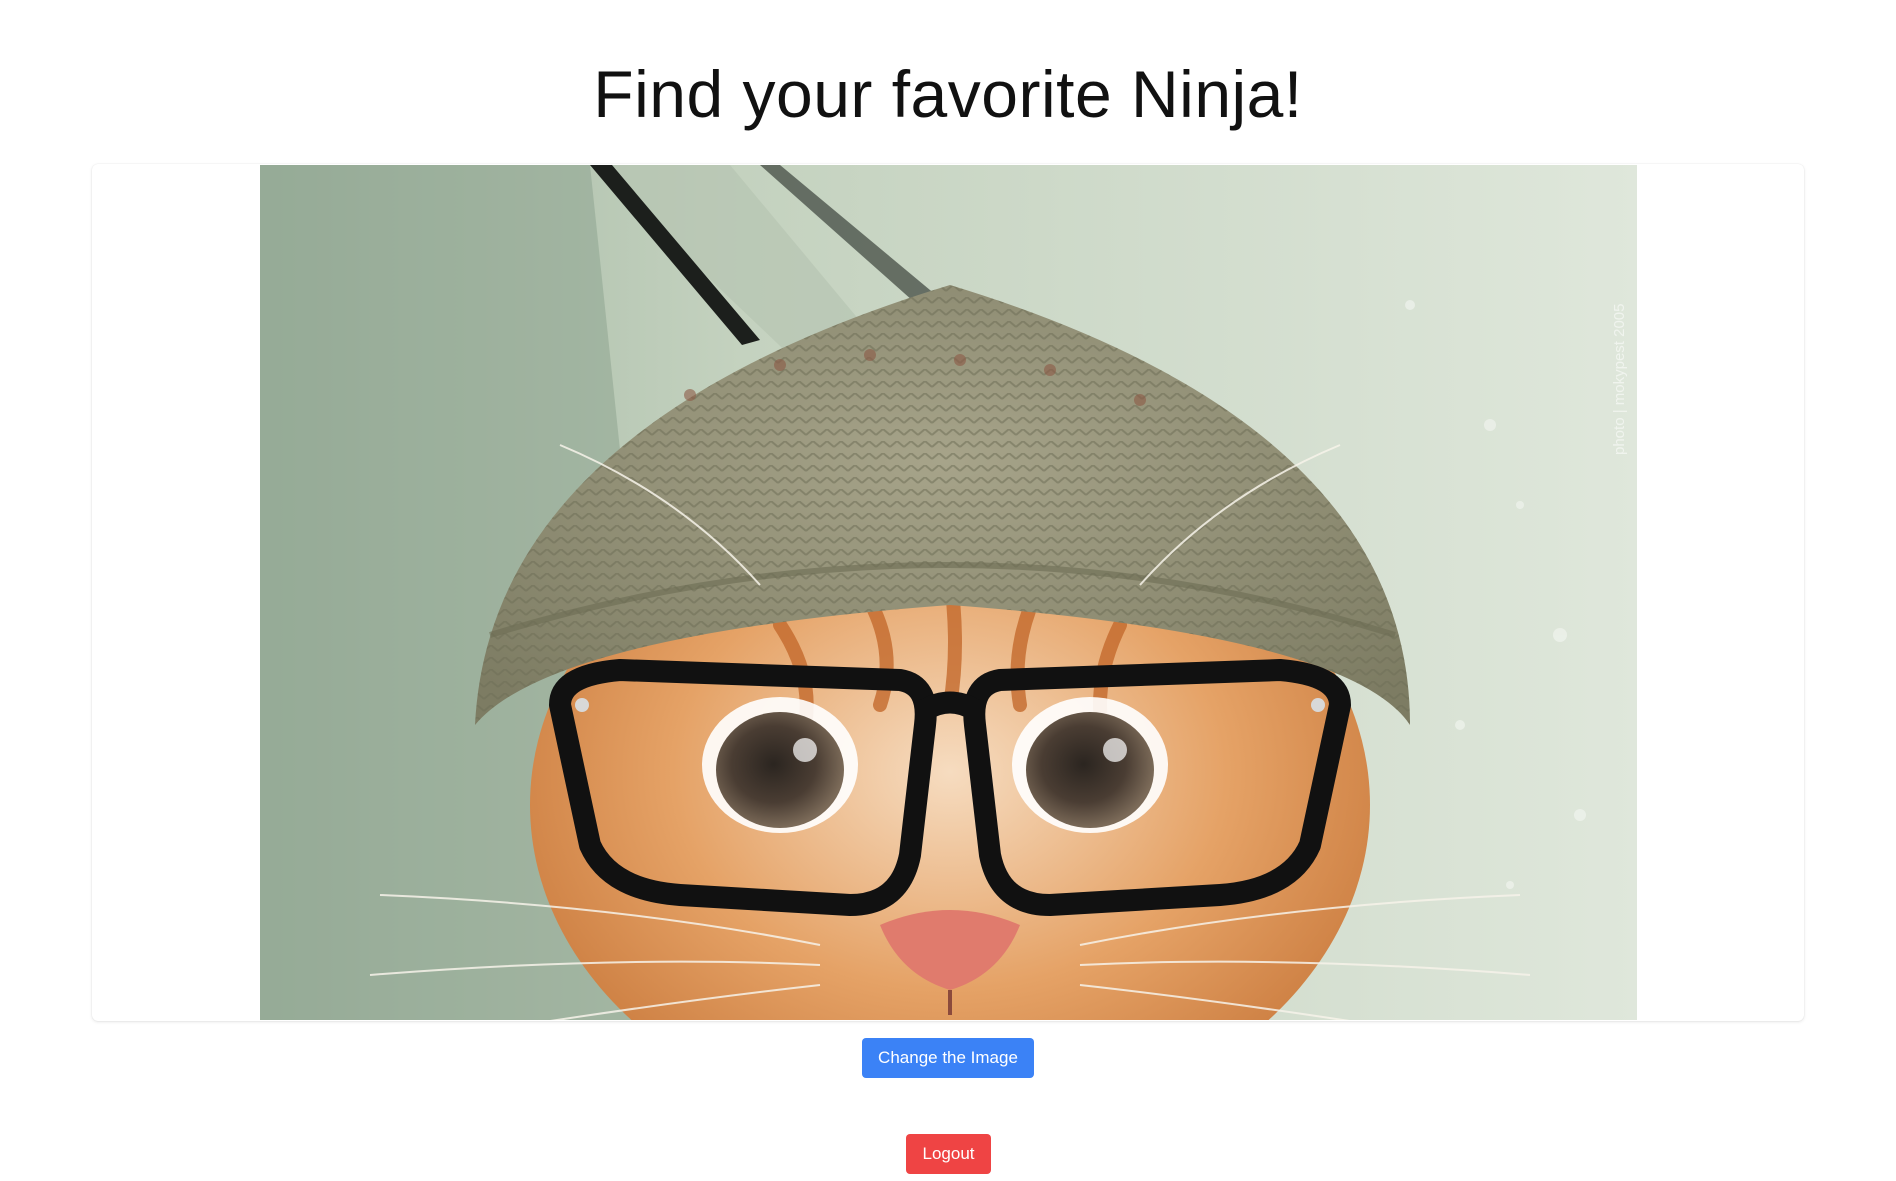 The image size is (1896, 1181). I want to click on image-watermark: photo | mokypest 2005, so click(1619, 380).